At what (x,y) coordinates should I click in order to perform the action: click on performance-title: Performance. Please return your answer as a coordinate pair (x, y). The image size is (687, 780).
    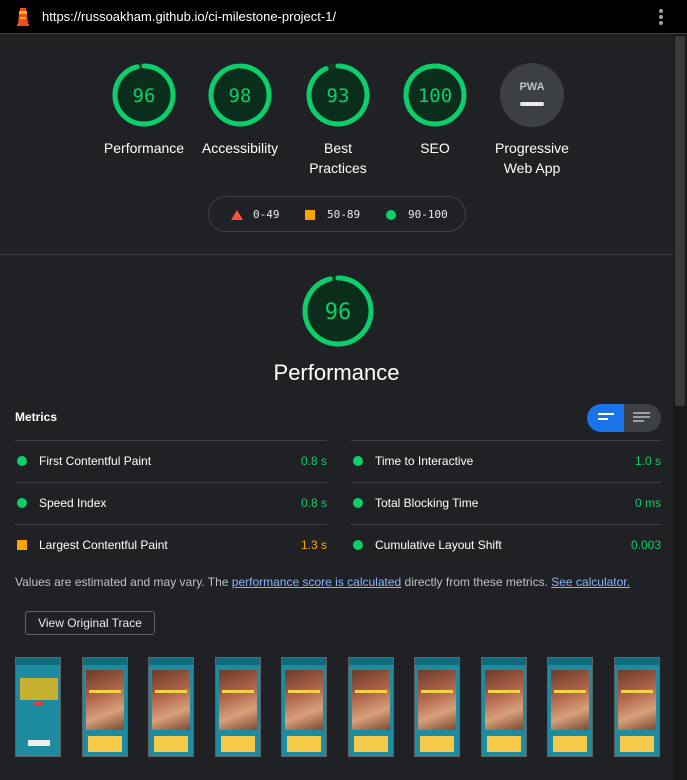
    Looking at the image, I should click on (336, 372).